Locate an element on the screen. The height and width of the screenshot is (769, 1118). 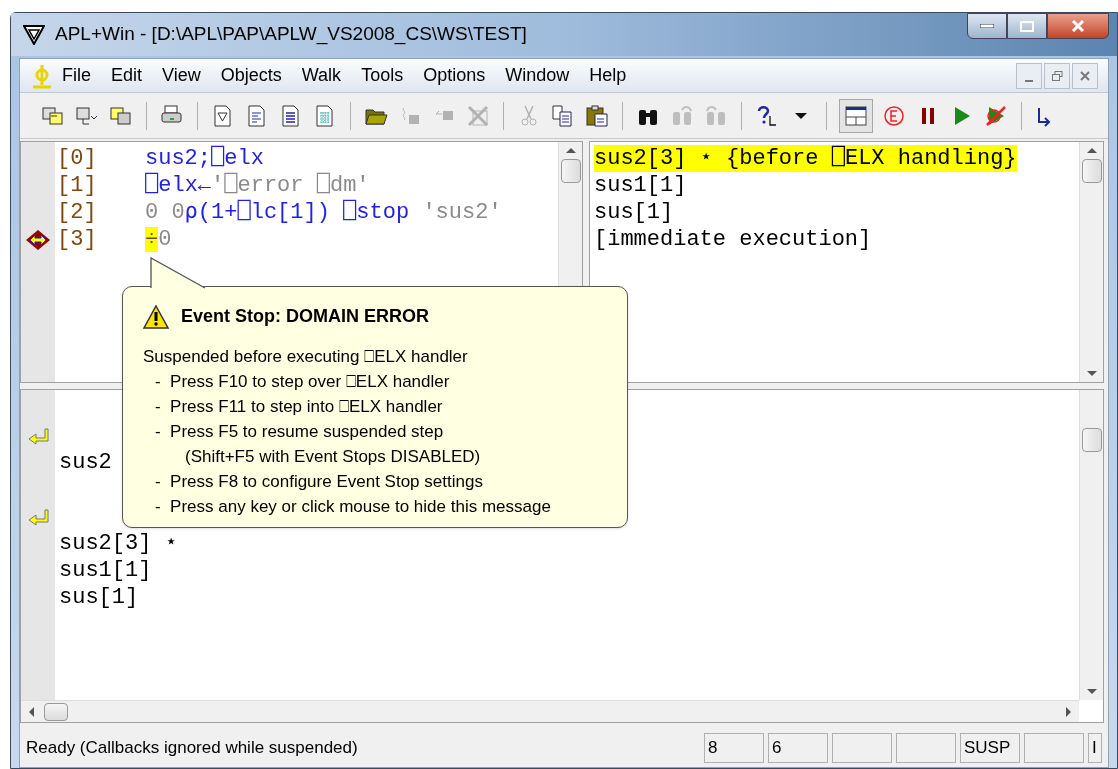
copy-icon is located at coordinates (563, 115).